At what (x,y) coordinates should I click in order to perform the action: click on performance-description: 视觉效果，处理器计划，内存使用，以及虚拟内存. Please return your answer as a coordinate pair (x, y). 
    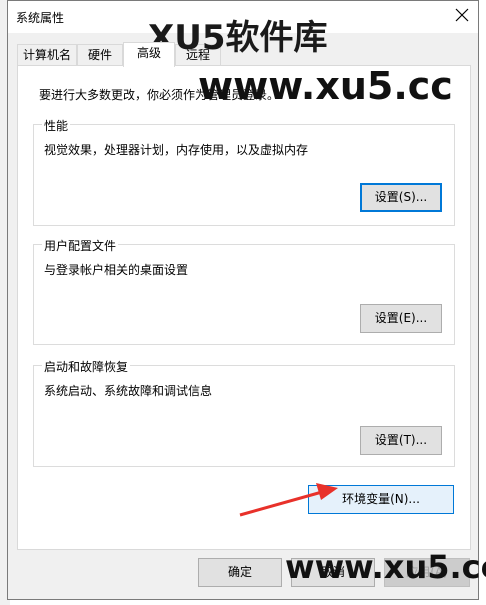
    Looking at the image, I should click on (176, 150).